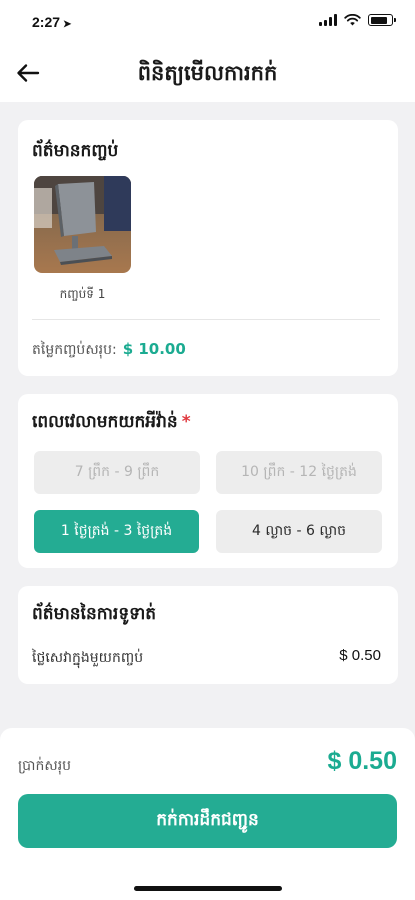 This screenshot has width=415, height=900. I want to click on cellular-signal-icon, so click(328, 20).